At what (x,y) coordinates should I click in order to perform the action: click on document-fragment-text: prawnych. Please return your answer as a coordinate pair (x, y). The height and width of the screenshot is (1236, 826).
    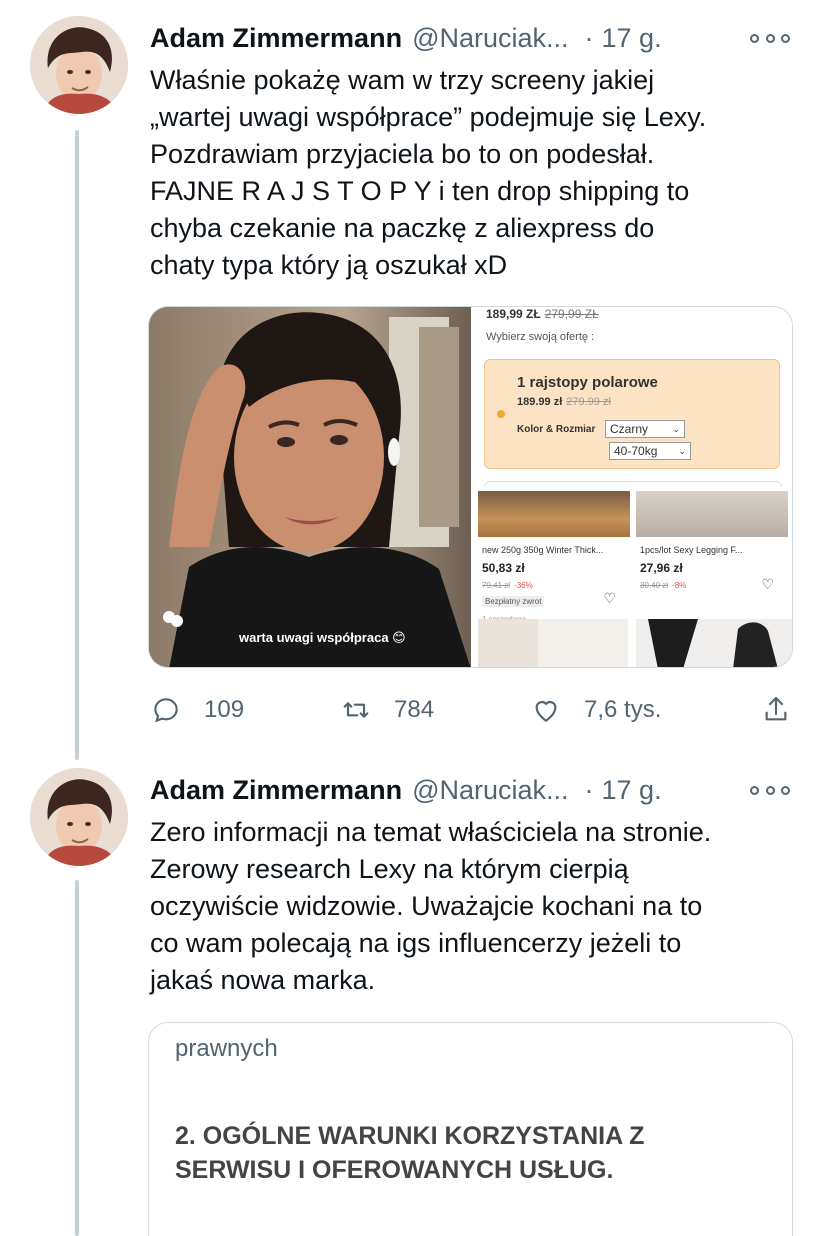
    Looking at the image, I should click on (226, 1048).